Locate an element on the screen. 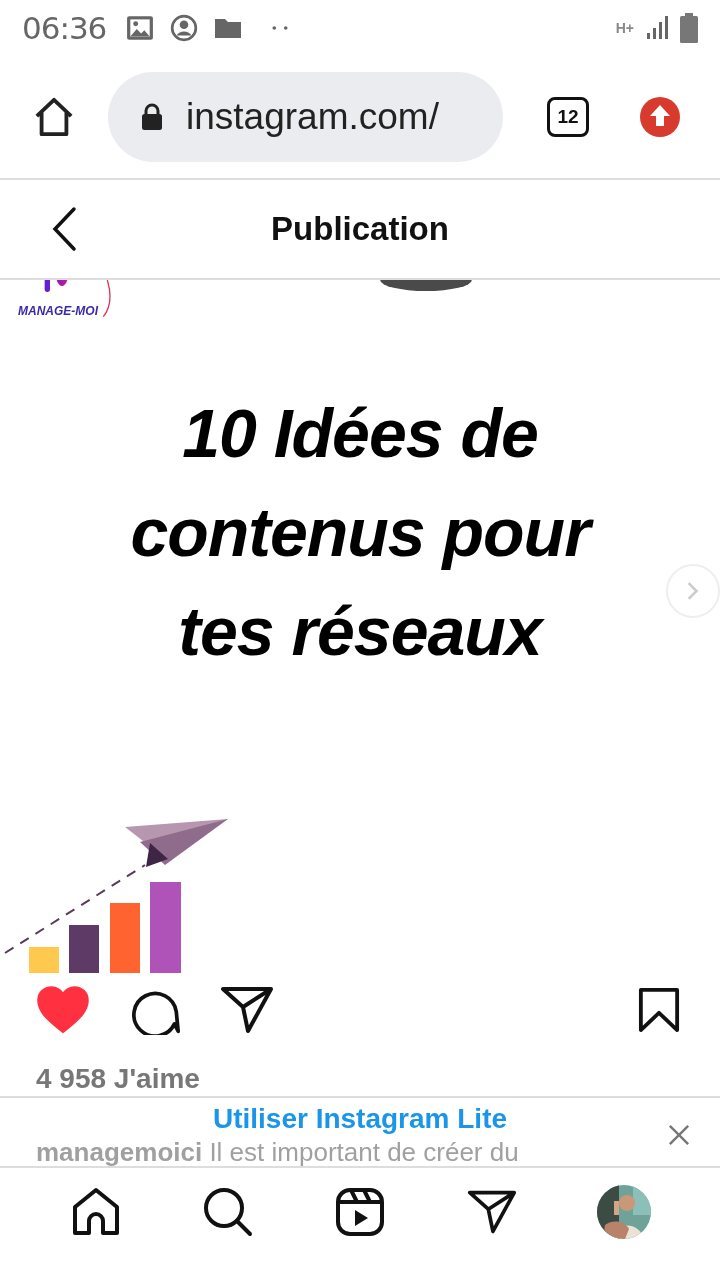 The height and width of the screenshot is (1280, 720). tab-switcher: 12 is located at coordinates (568, 117).